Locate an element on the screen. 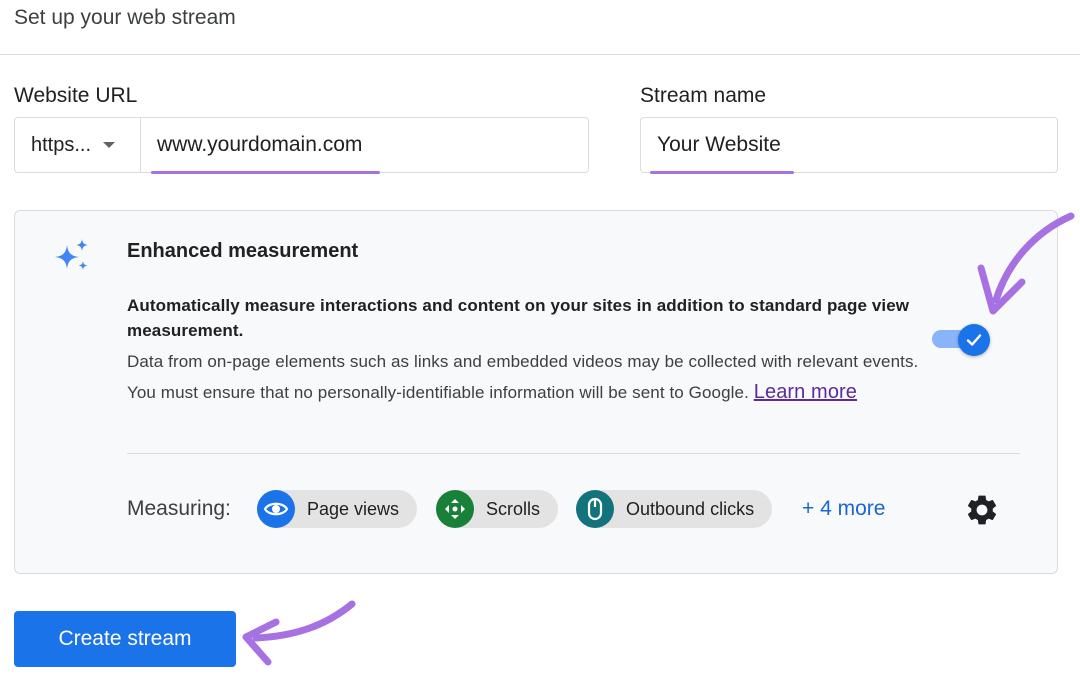  enhanced-measurement-title: Enhanced measurement is located at coordinates (243, 251).